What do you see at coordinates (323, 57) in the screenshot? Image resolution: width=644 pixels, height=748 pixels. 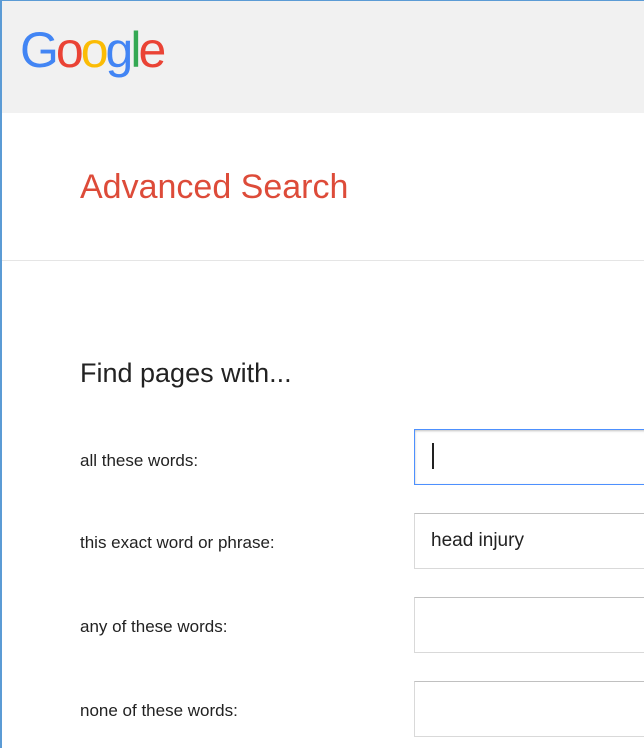 I see `header-bar: Google` at bounding box center [323, 57].